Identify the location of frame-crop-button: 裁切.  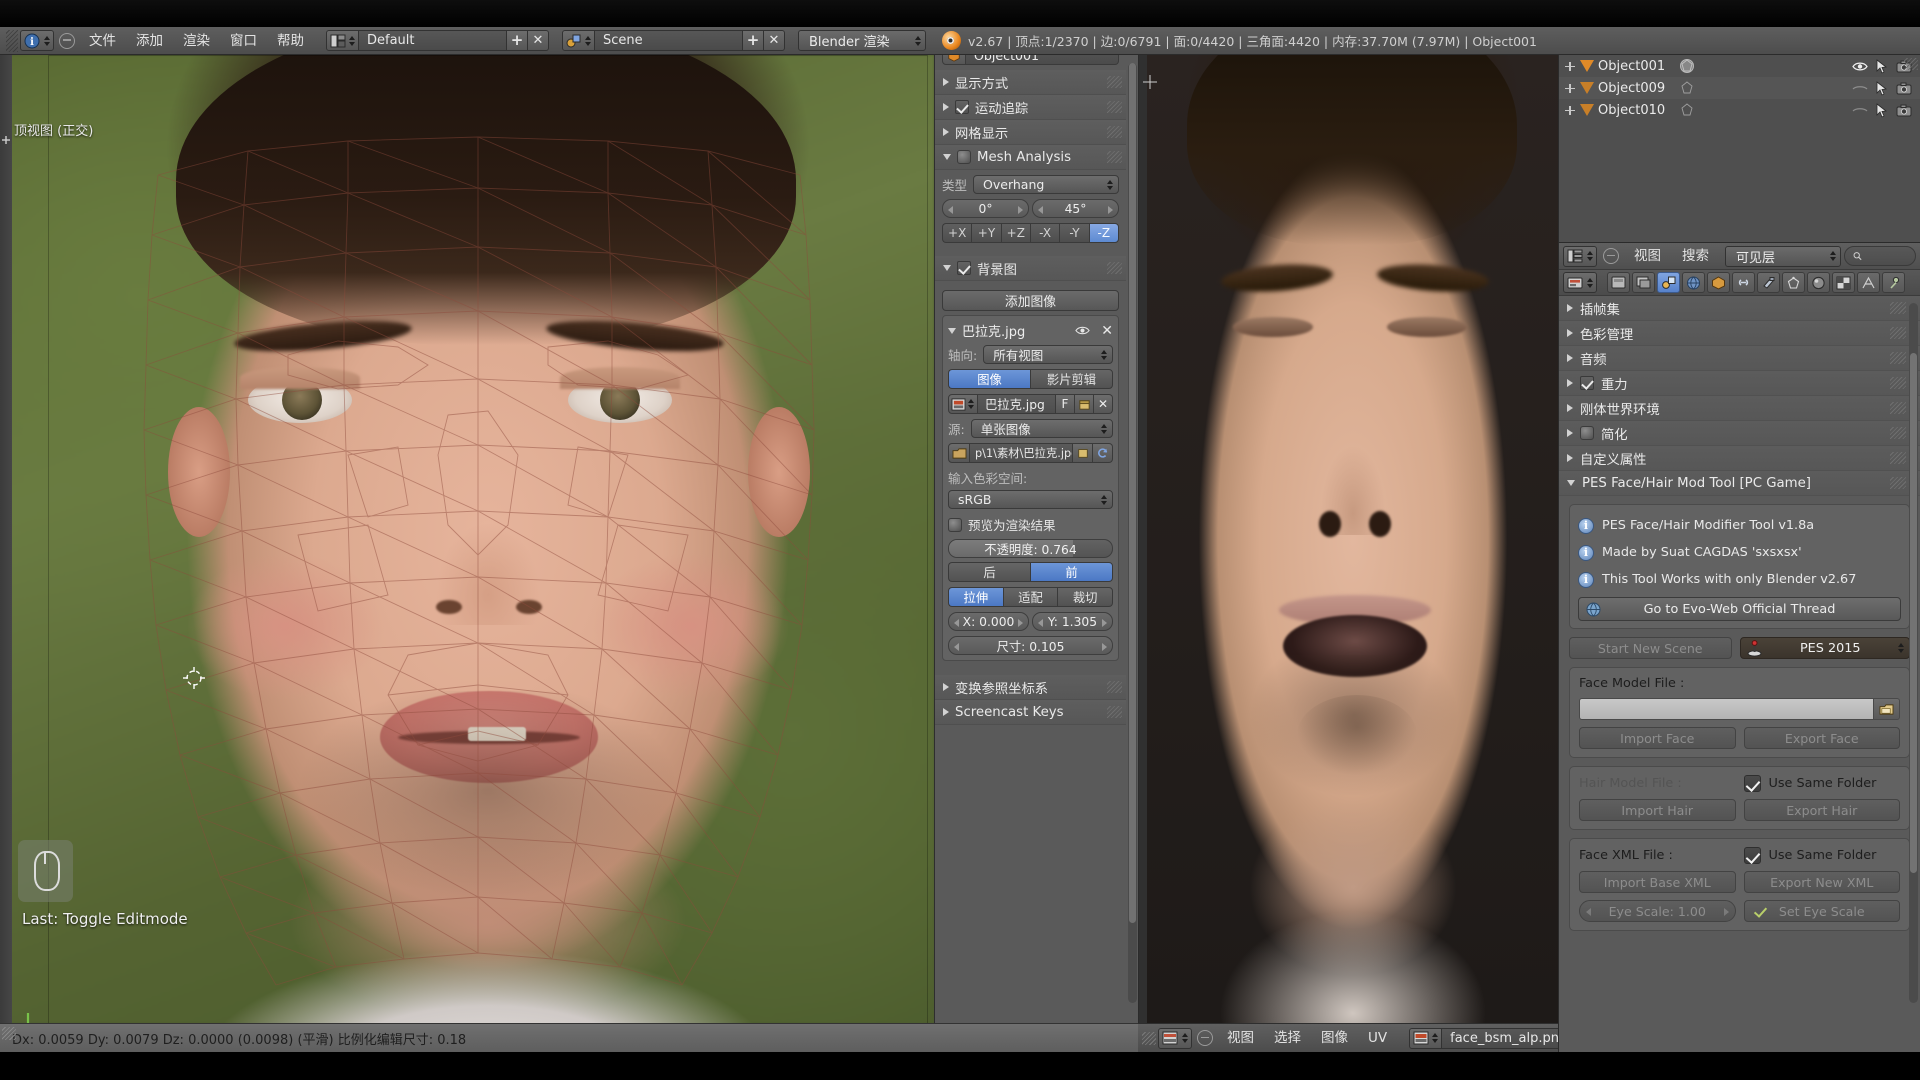
(1085, 597).